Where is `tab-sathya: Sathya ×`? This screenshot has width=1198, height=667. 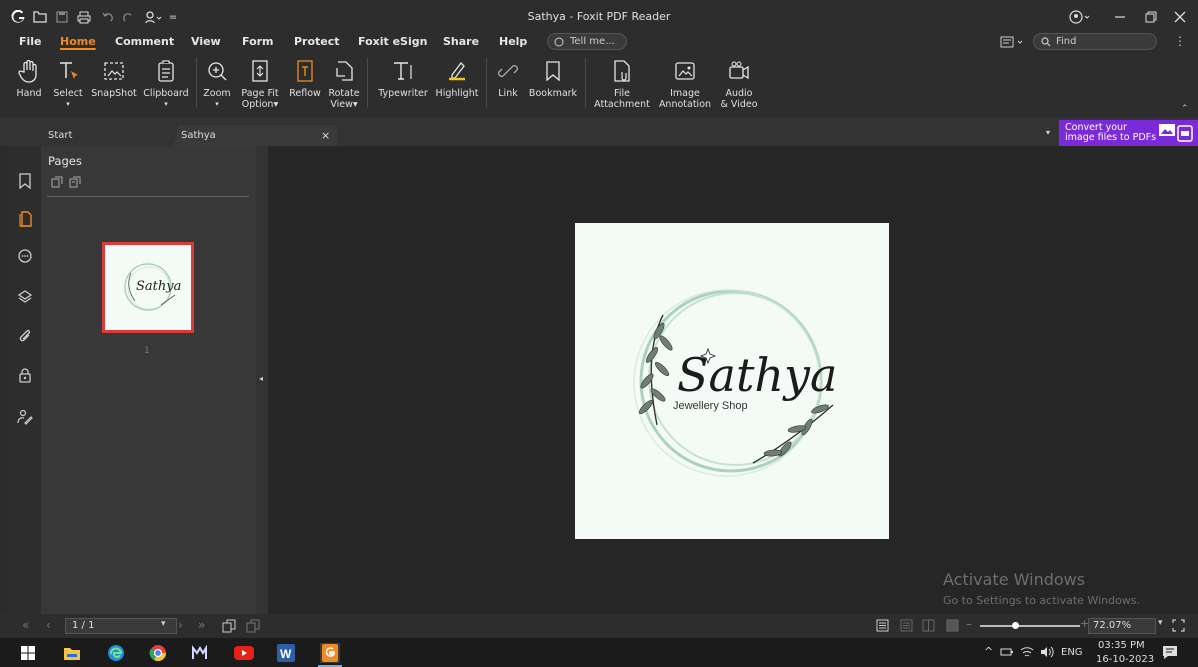
tab-sathya: Sathya × is located at coordinates (255, 135).